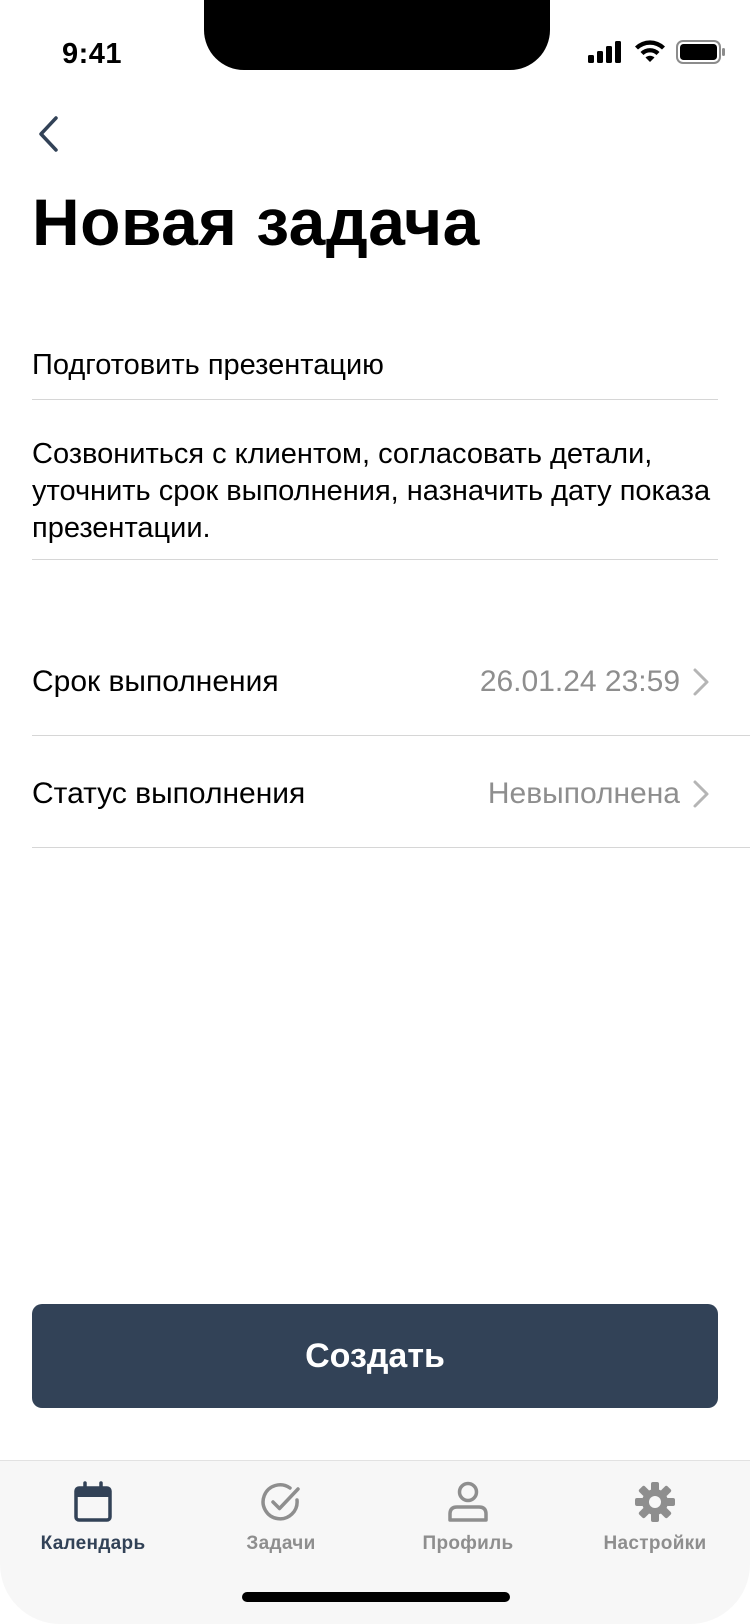 This screenshot has height=1624, width=750. Describe the element at coordinates (92, 54) in the screenshot. I see `status-time: 9:41` at that location.